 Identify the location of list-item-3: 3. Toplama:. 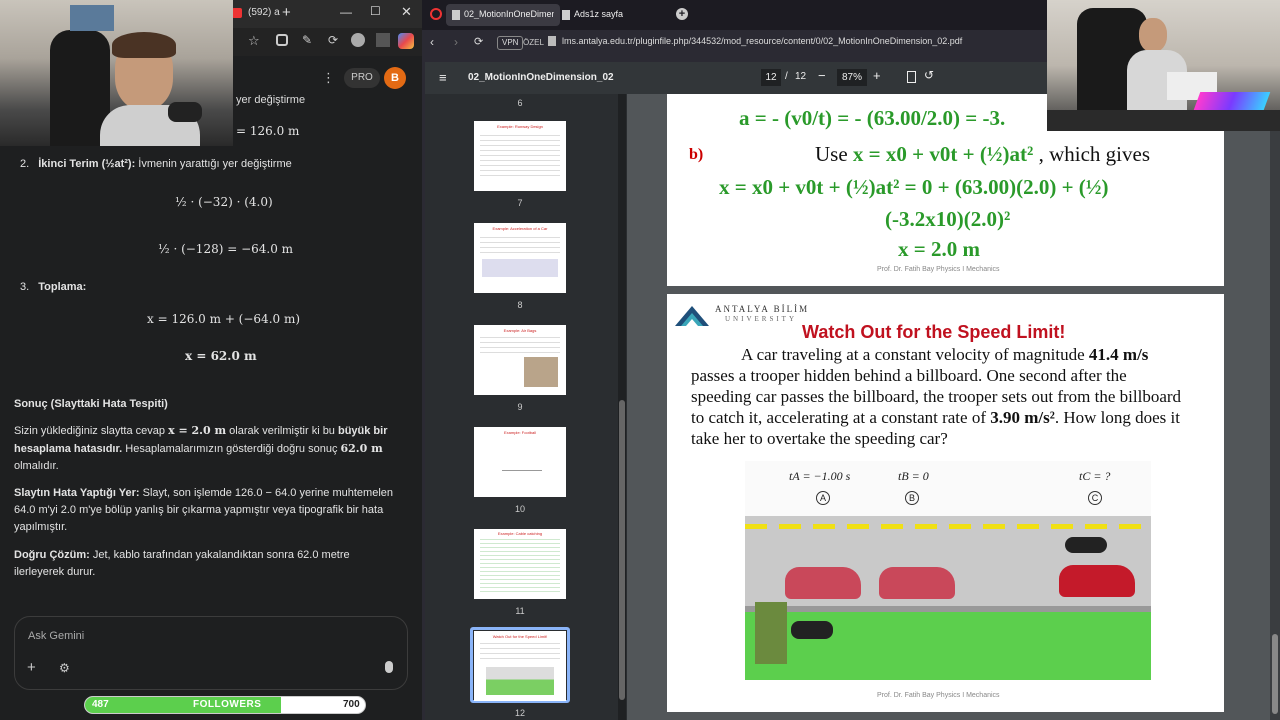
(53, 287).